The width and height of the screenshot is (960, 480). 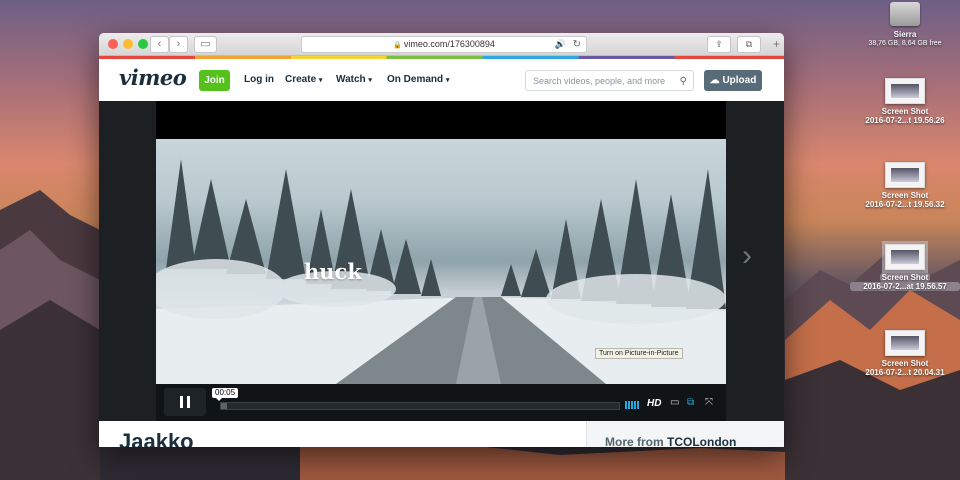 What do you see at coordinates (333, 271) in the screenshot?
I see `video-overlay-title: huck` at bounding box center [333, 271].